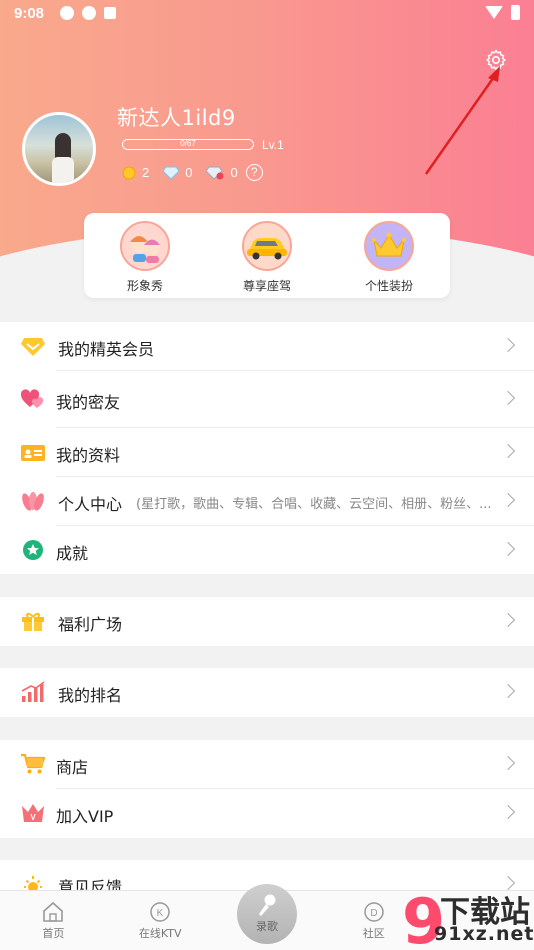  I want to click on cart-icon, so click(33, 763).